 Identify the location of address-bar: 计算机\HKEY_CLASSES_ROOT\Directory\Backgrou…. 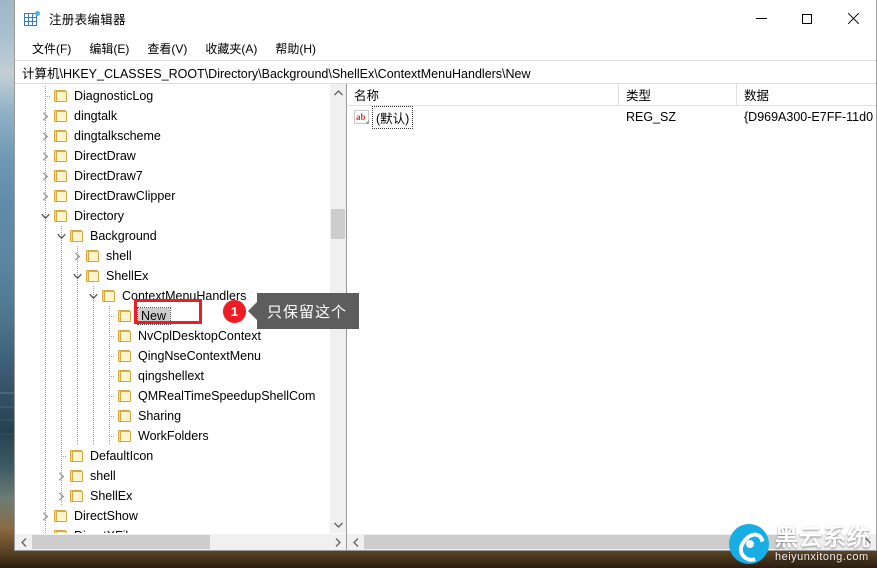
(445, 72).